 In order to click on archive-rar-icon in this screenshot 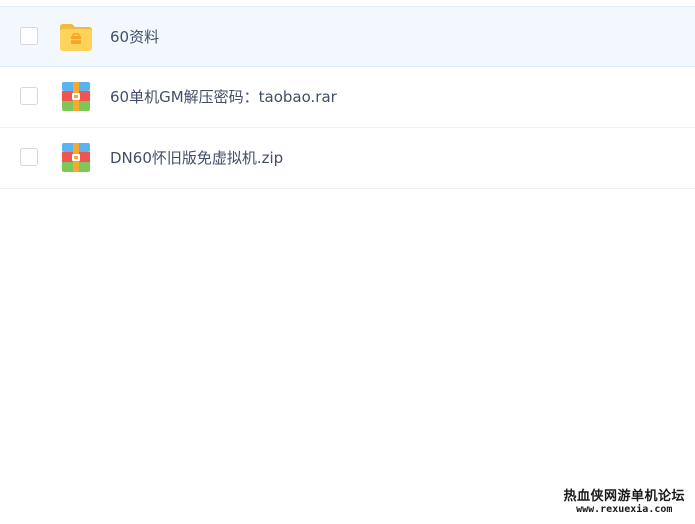, I will do `click(76, 97)`.